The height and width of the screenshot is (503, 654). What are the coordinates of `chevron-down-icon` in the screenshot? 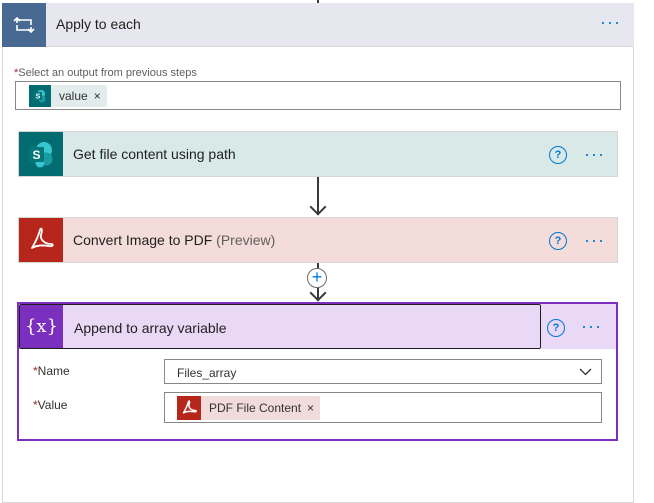 It's located at (585, 373).